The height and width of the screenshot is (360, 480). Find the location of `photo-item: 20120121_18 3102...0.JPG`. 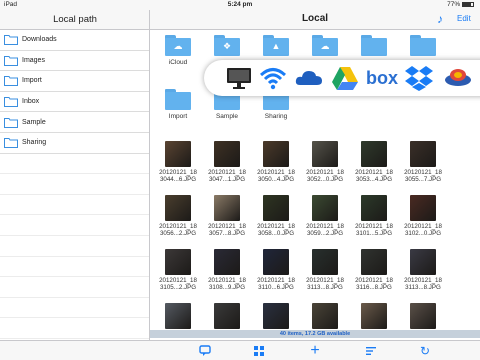

photo-item: 20120121_18 3102...0.JPG is located at coordinates (423, 218).